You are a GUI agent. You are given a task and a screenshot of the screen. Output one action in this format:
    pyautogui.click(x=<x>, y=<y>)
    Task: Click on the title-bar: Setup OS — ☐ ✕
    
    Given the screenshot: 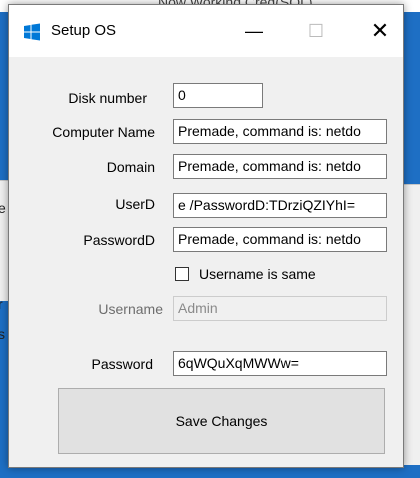 What is the action you would take?
    pyautogui.click(x=206, y=31)
    